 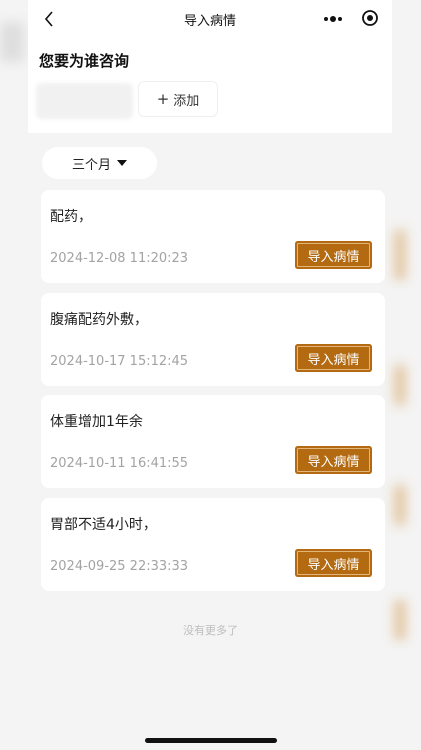 What do you see at coordinates (213, 339) in the screenshot?
I see `record-card: 腹痛配药外敷， 2024-10-17 15:12:45 导入病情` at bounding box center [213, 339].